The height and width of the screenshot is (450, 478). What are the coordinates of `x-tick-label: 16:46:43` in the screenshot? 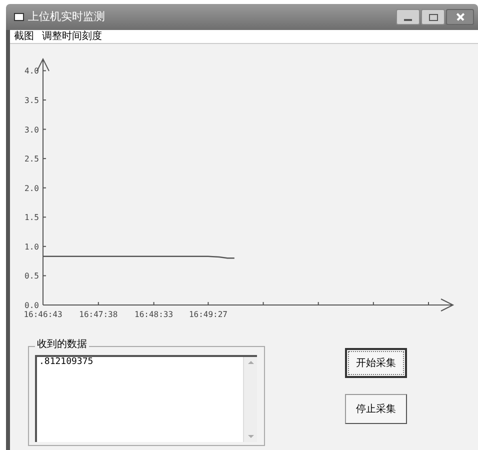 It's located at (43, 314).